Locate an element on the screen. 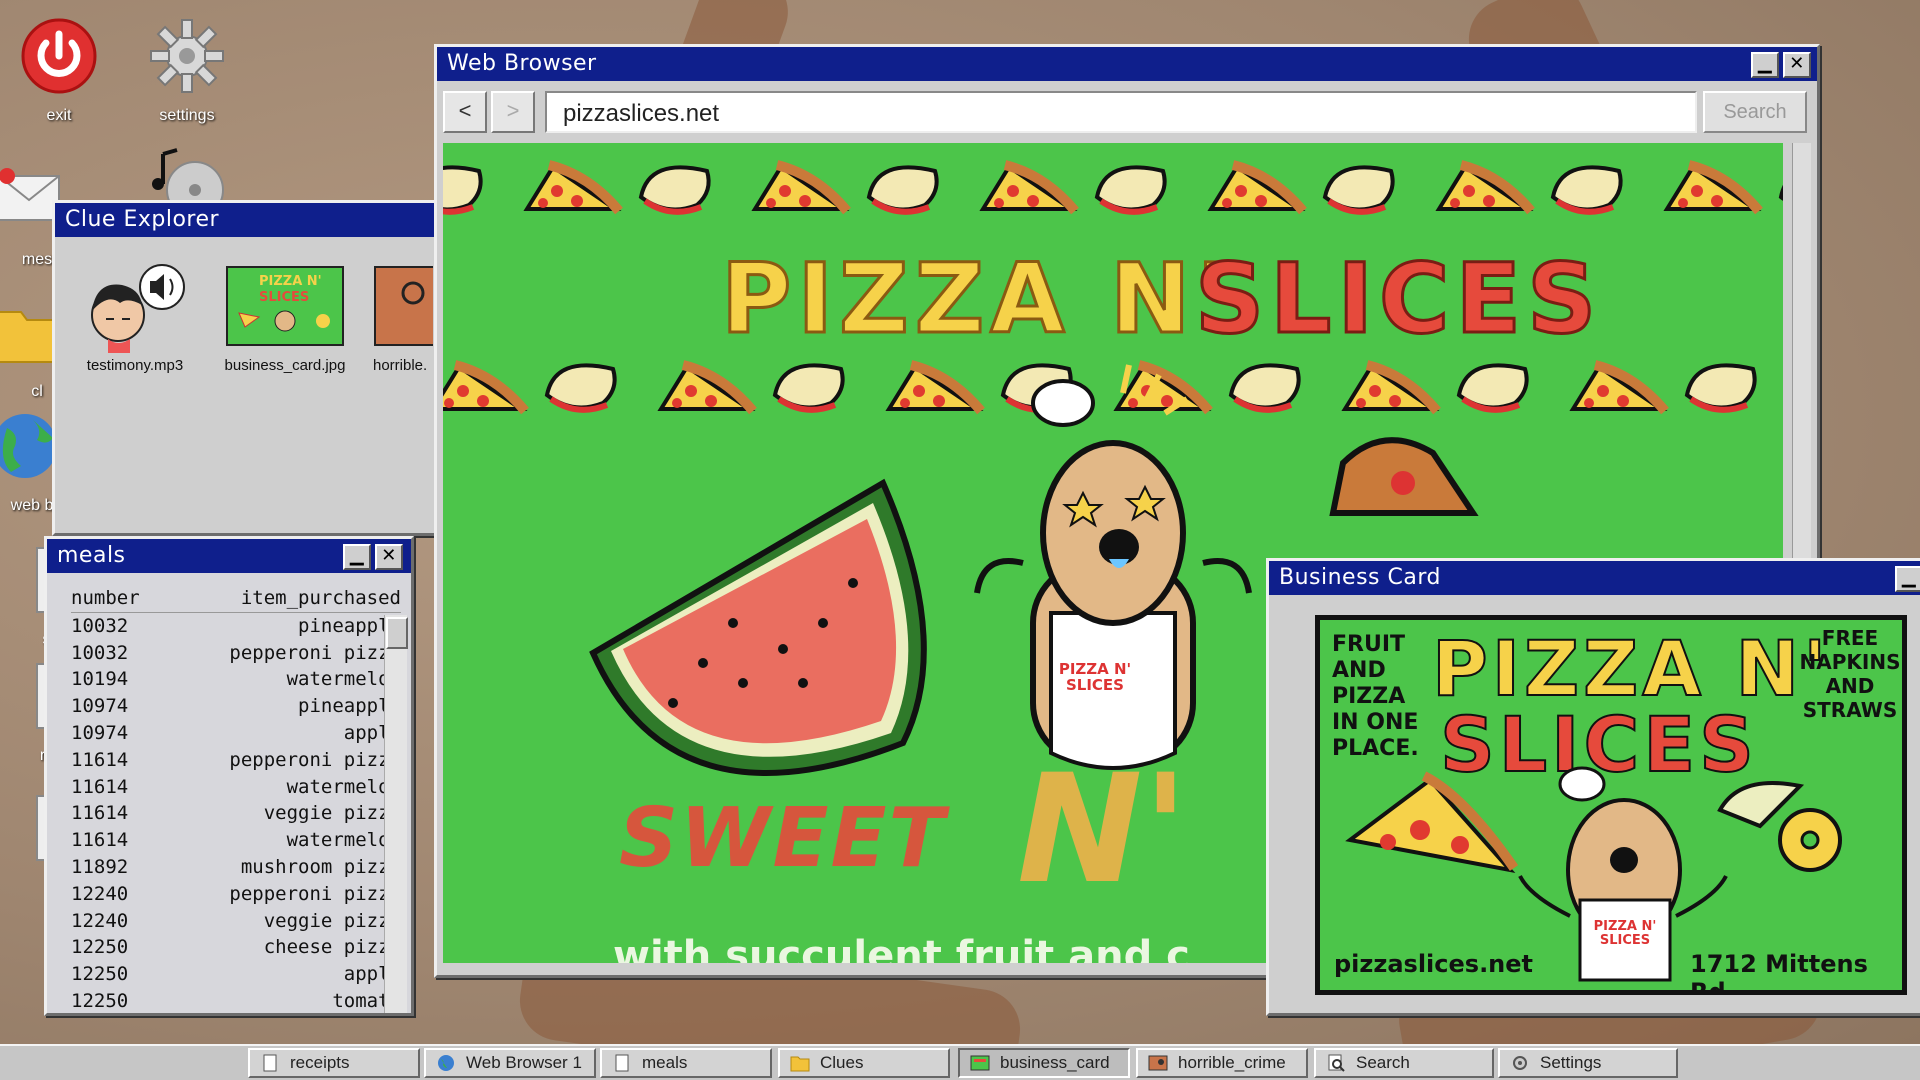 The width and height of the screenshot is (1920, 1080). card-website: pizzaslices.net is located at coordinates (1434, 964).